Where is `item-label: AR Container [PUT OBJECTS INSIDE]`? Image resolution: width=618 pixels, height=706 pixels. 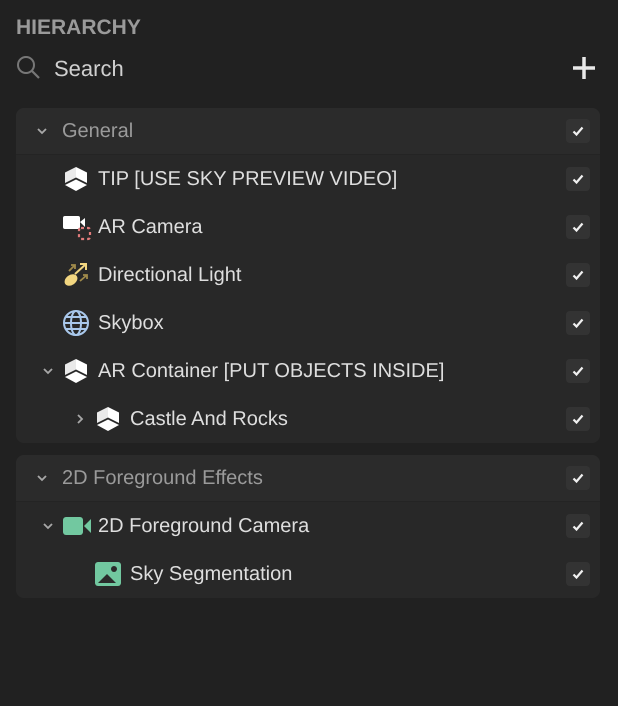
item-label: AR Container [PUT OBJECTS INSIDE] is located at coordinates (332, 371).